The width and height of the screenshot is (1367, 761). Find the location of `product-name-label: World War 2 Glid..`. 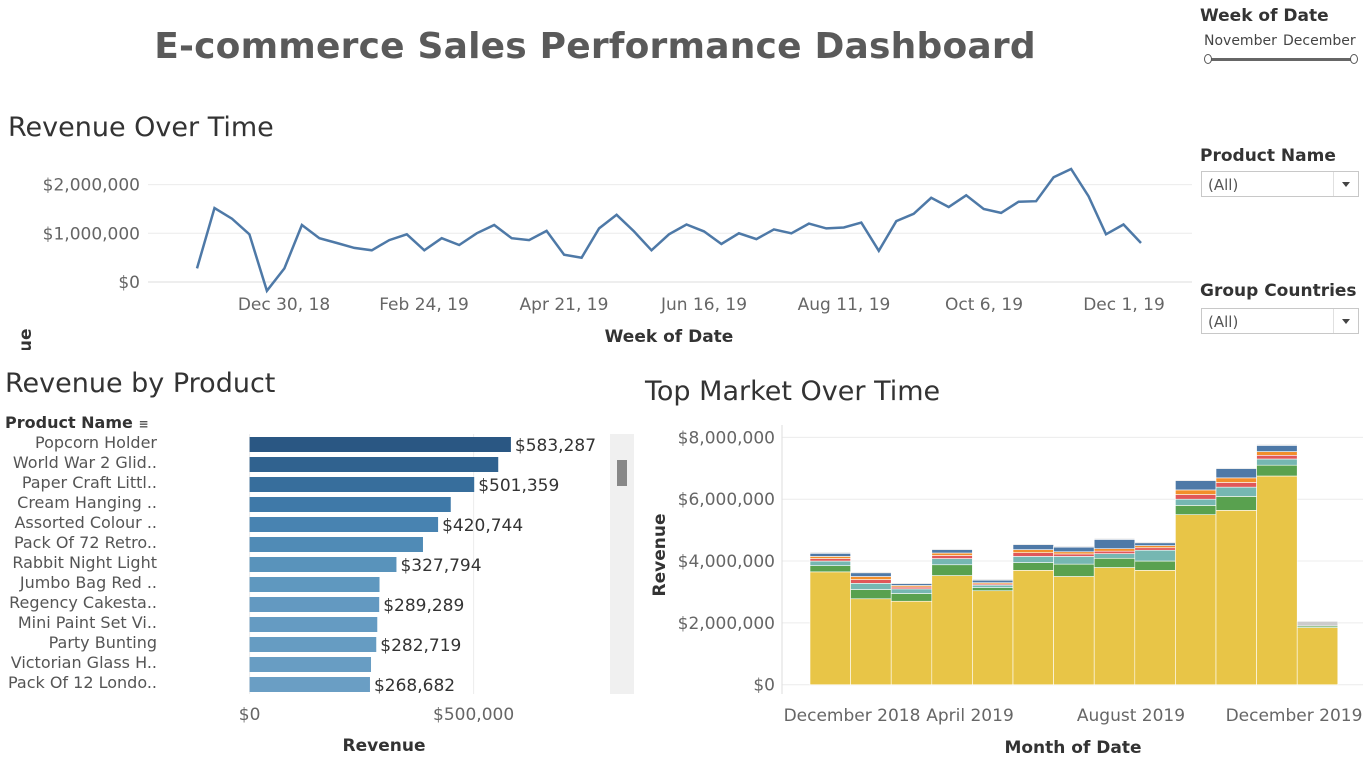

product-name-label: World War 2 Glid.. is located at coordinates (85, 462).